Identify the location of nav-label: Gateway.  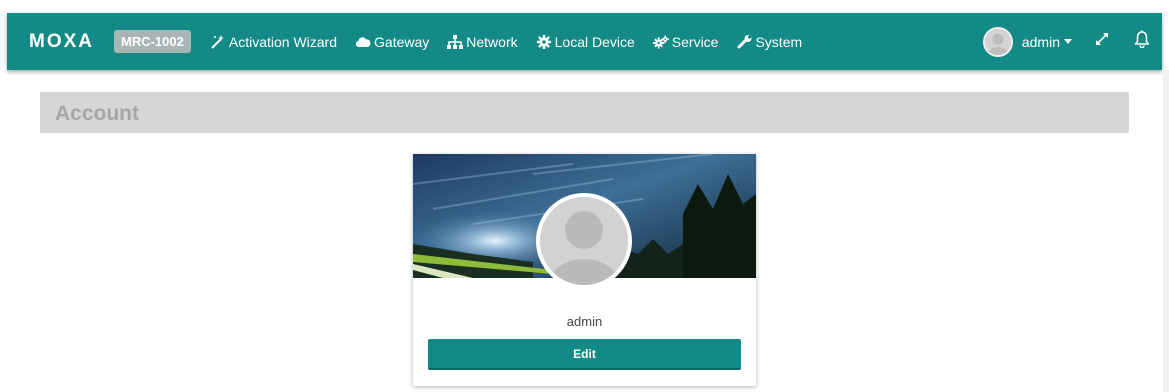
(402, 41).